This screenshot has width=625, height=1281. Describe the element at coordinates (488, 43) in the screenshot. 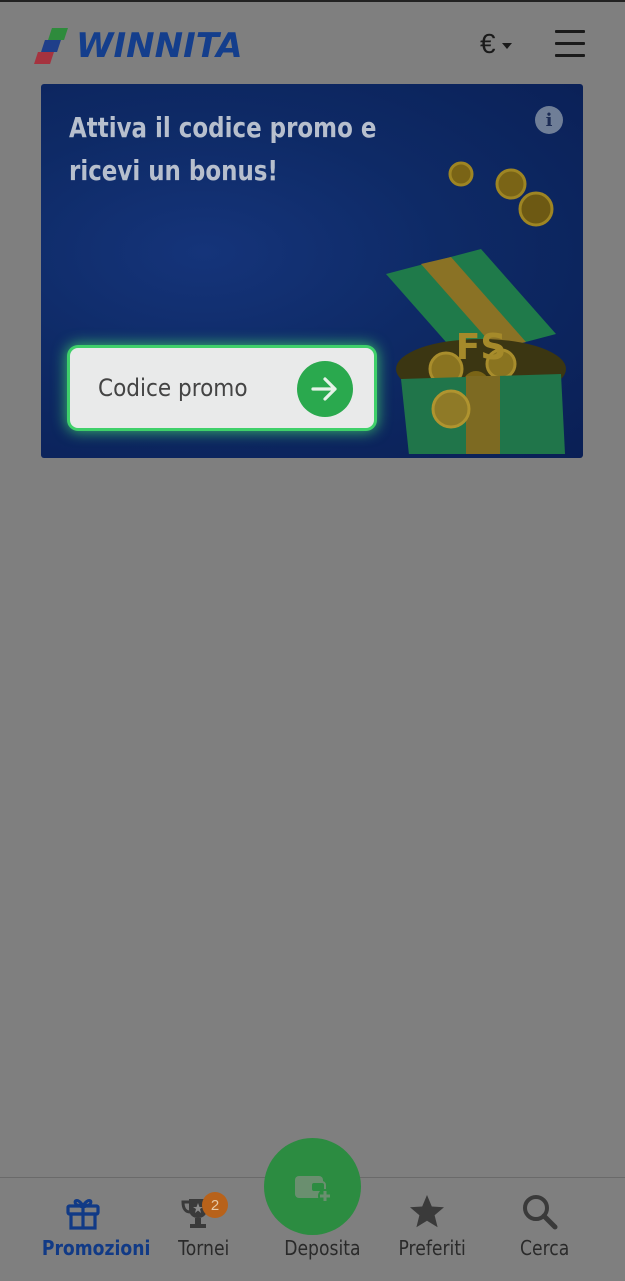

I see `currency-symbol: €` at that location.